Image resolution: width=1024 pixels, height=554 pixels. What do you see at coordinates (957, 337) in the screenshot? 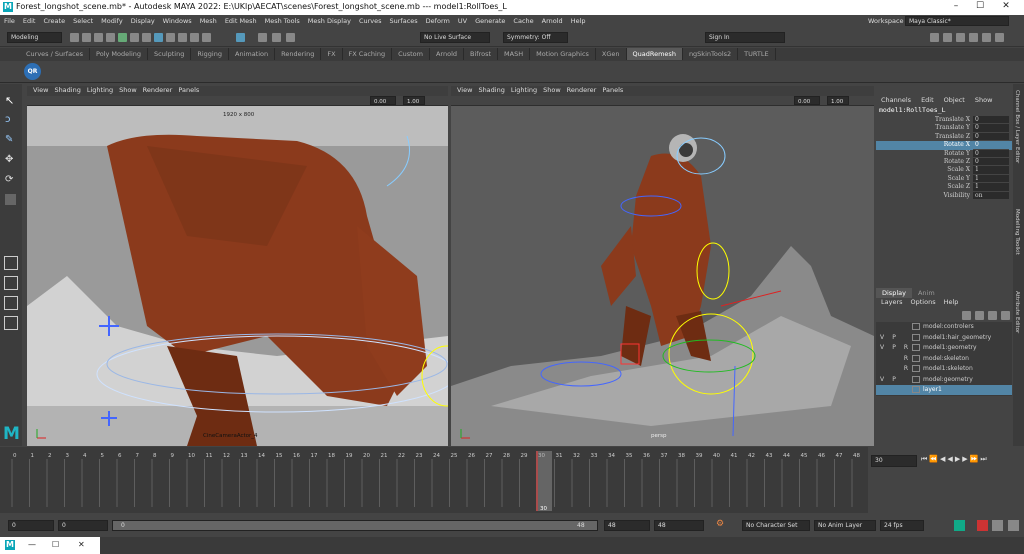
I see `layer-name: model1:hair_geometry` at bounding box center [957, 337].